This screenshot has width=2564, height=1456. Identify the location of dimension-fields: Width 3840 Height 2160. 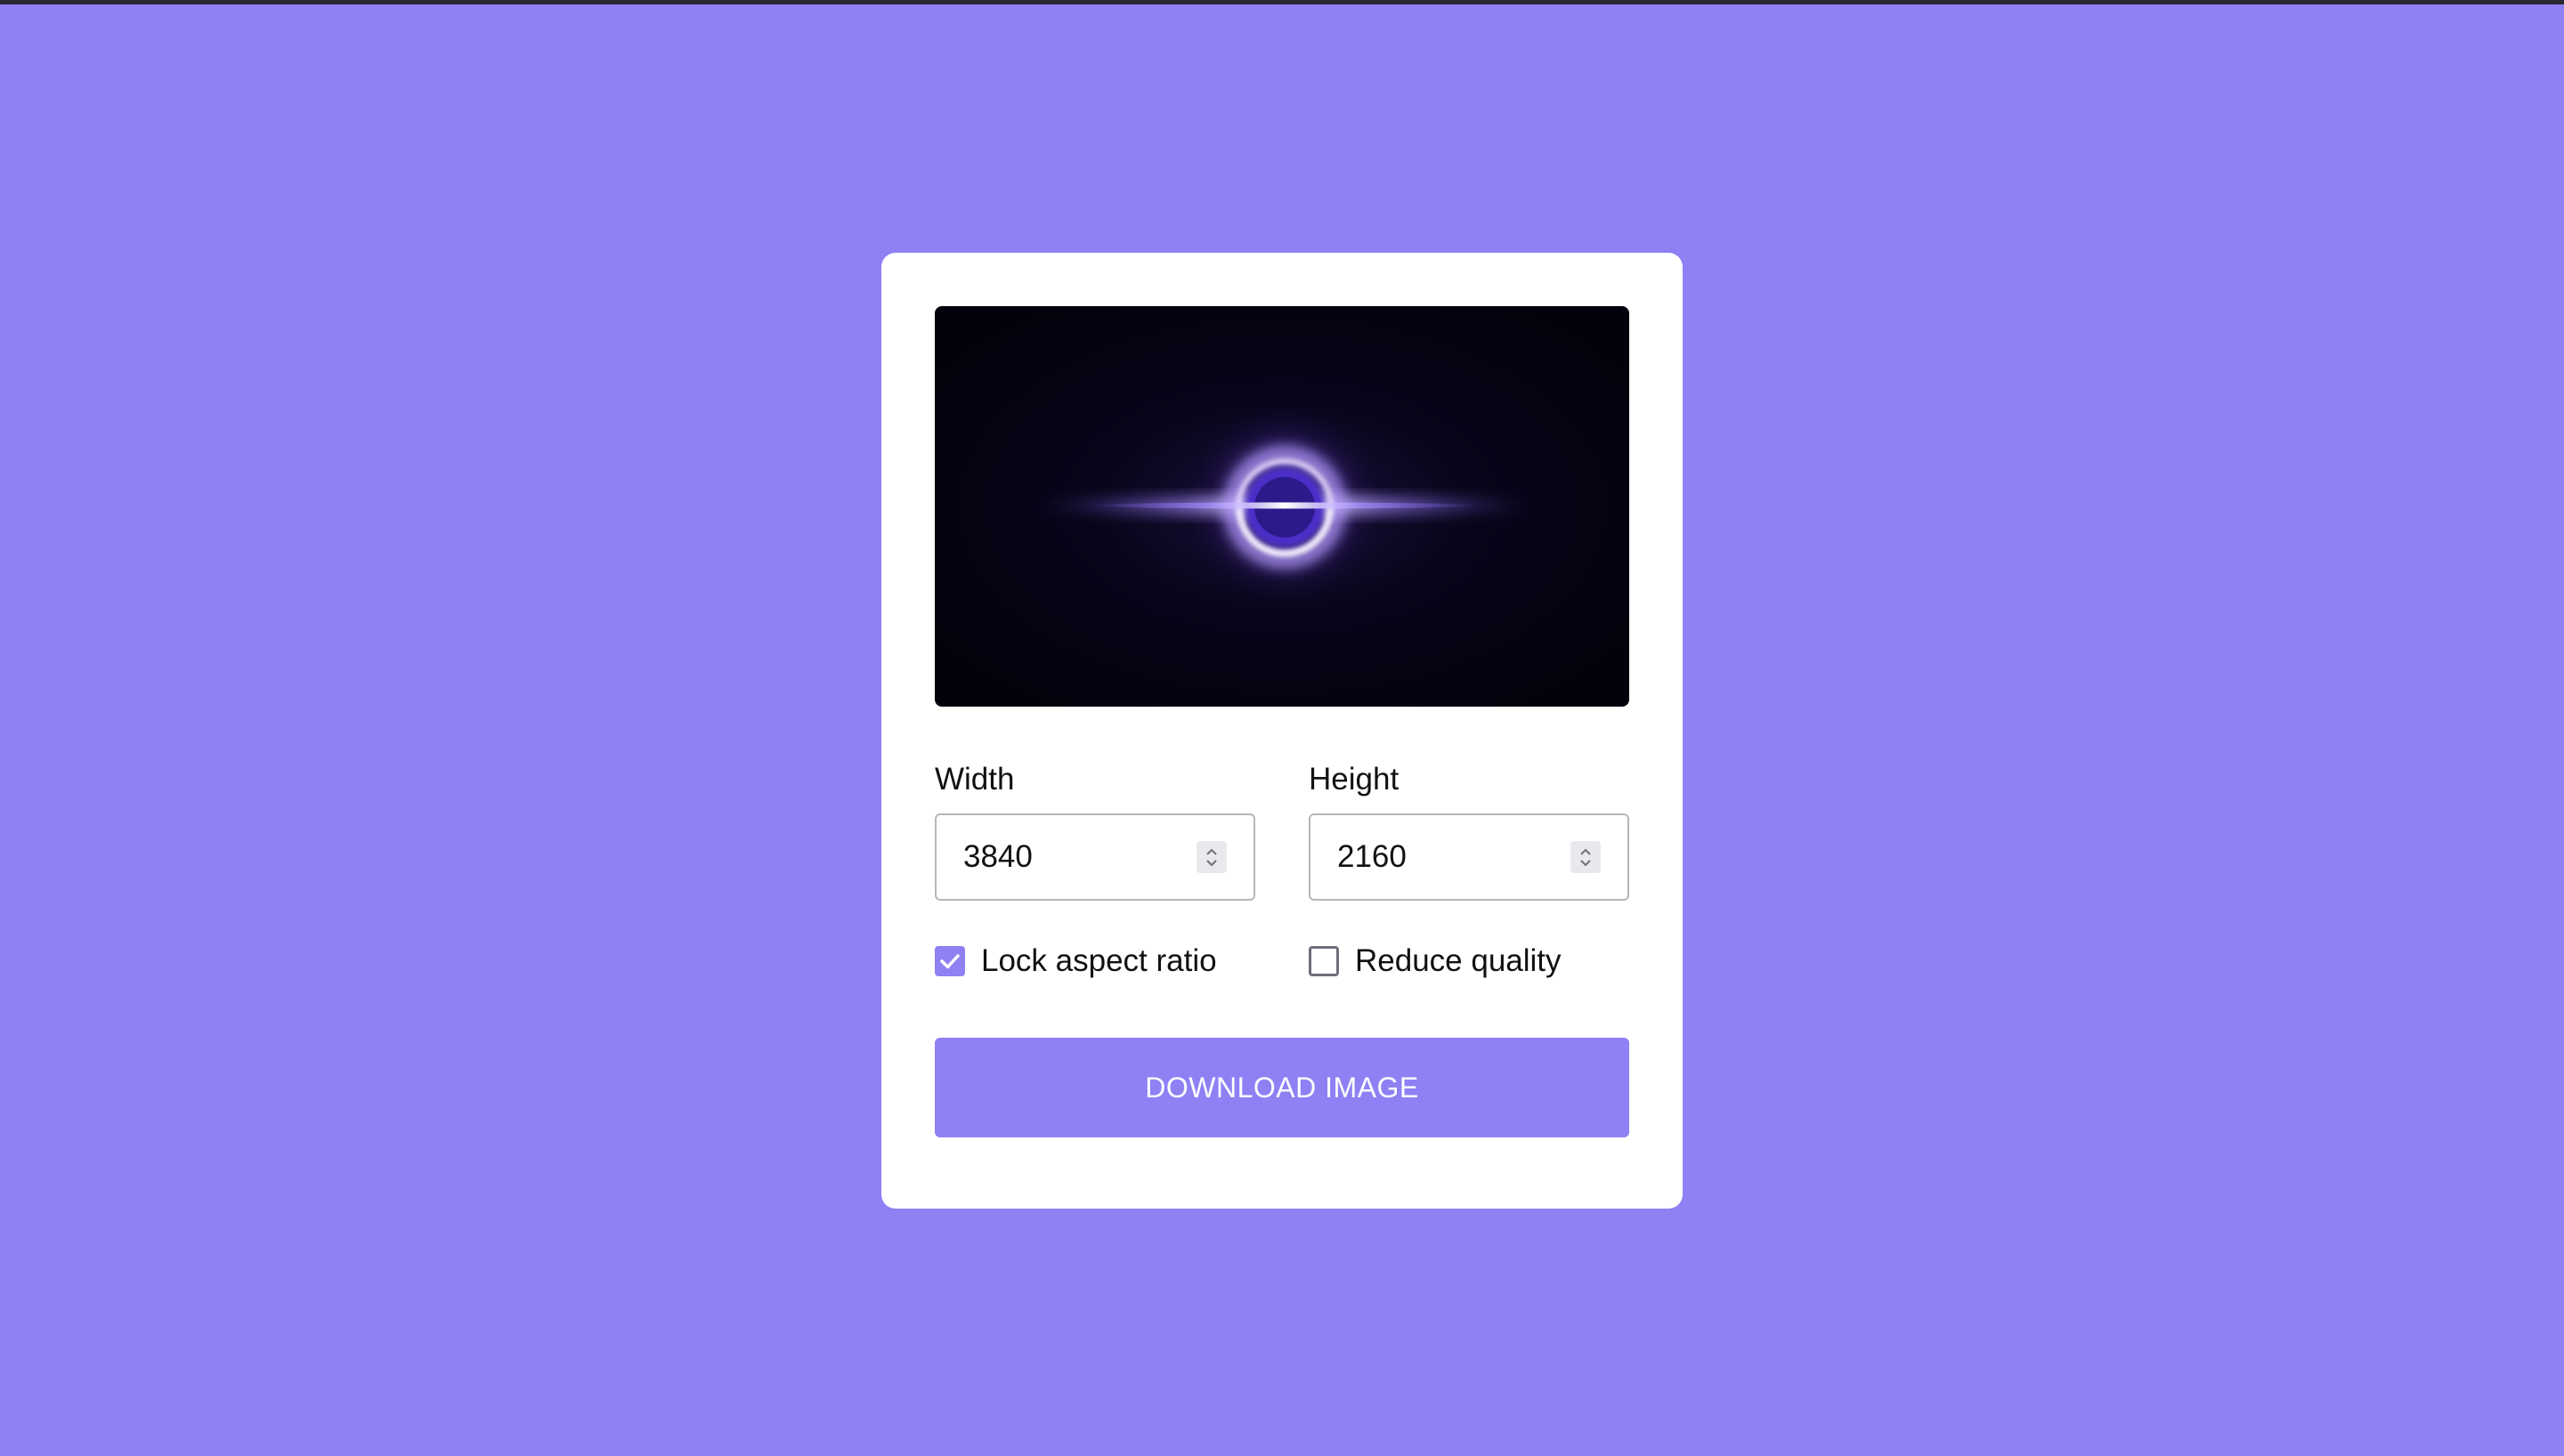
(1282, 830).